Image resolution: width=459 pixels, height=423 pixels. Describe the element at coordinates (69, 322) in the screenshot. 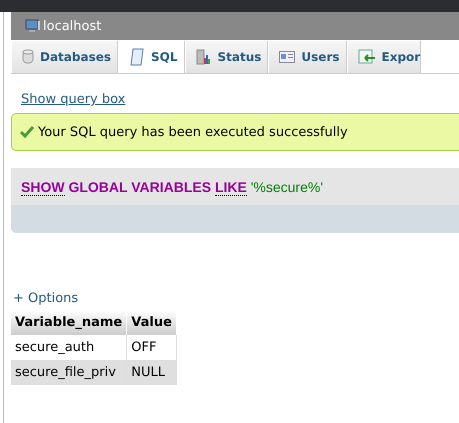

I see `column-header: Variable_name` at that location.